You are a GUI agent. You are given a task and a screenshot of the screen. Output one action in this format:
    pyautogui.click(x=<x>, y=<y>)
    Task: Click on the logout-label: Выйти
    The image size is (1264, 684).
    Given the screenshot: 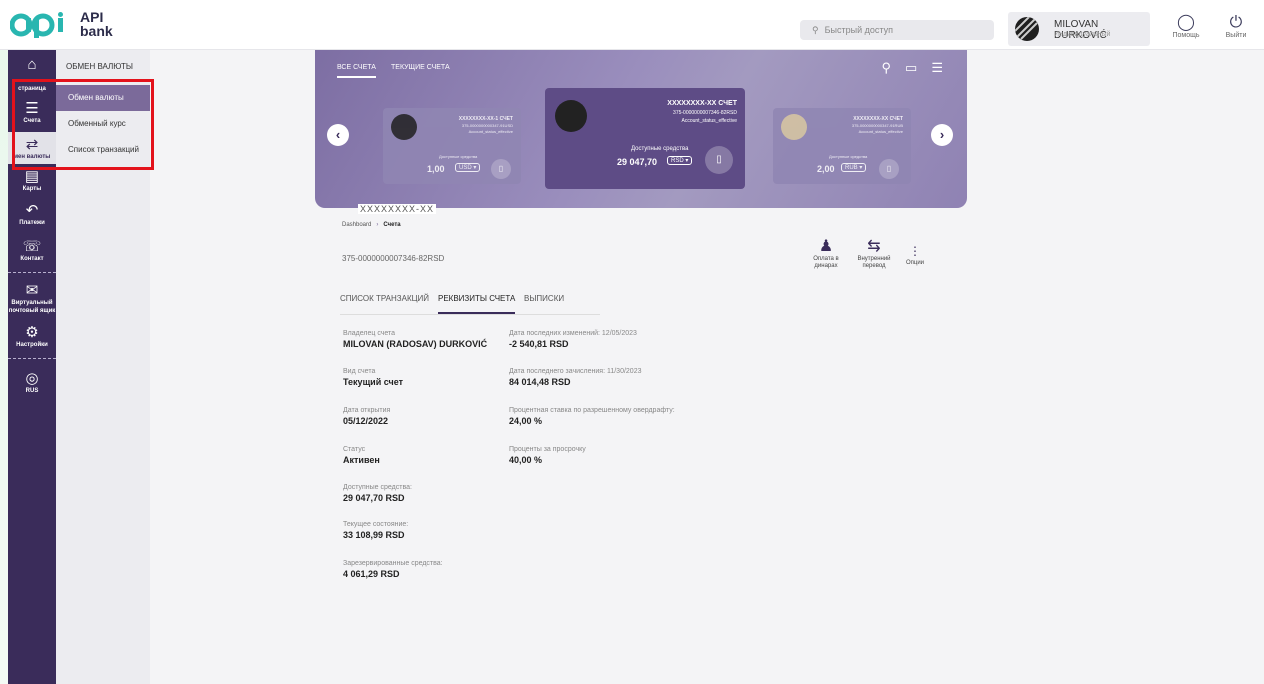 What is the action you would take?
    pyautogui.click(x=1236, y=35)
    